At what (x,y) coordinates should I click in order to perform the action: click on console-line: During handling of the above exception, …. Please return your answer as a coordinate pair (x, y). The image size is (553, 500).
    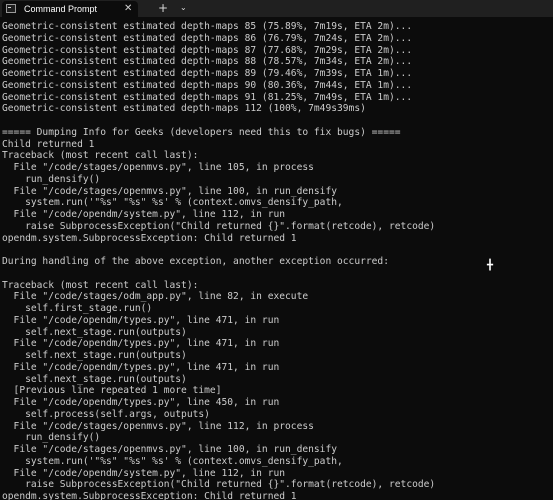
    Looking at the image, I should click on (195, 261).